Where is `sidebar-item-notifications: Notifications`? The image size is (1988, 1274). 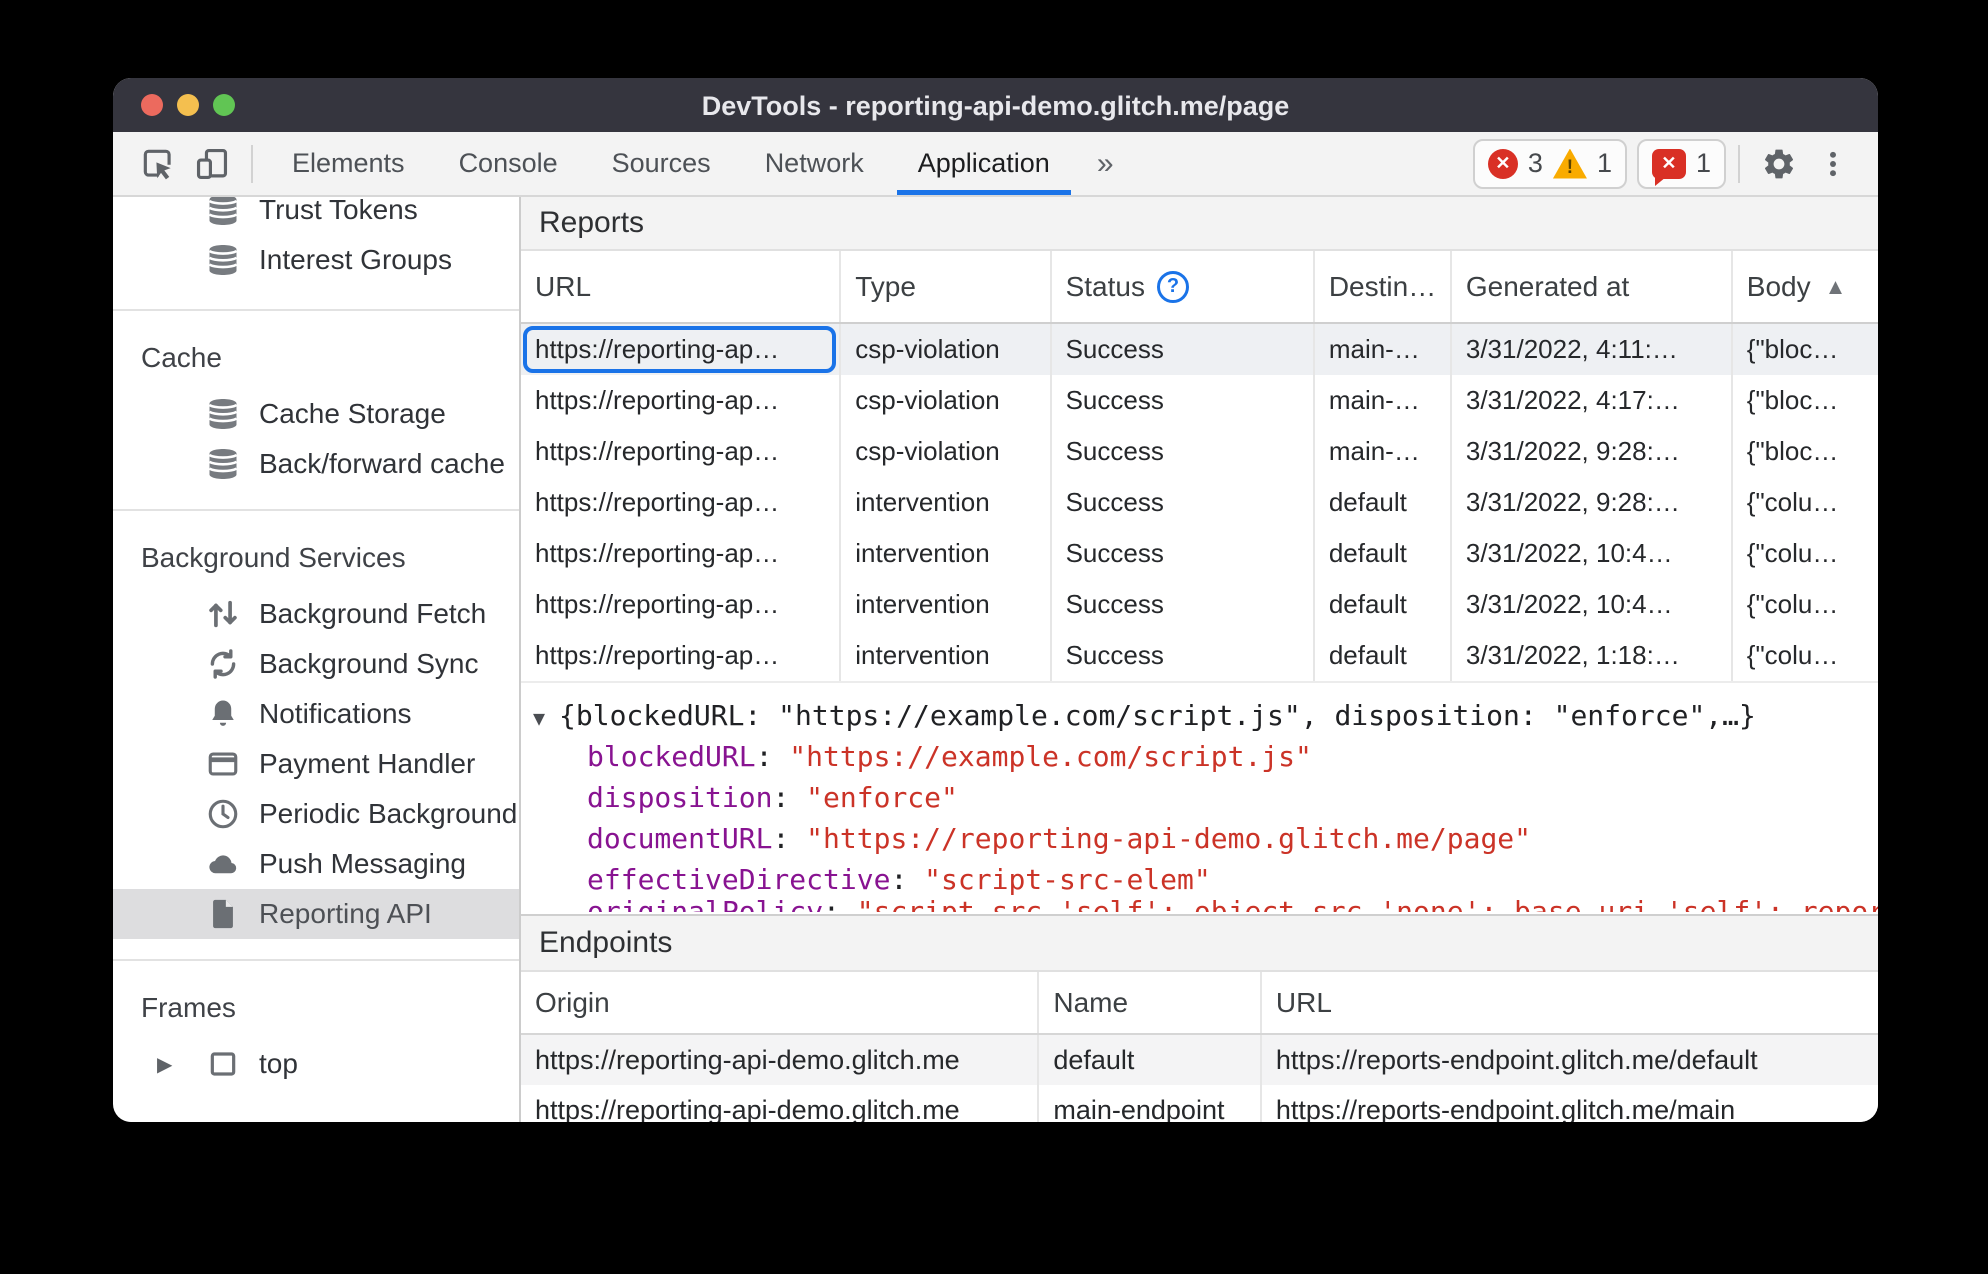 sidebar-item-notifications: Notifications is located at coordinates (316, 714).